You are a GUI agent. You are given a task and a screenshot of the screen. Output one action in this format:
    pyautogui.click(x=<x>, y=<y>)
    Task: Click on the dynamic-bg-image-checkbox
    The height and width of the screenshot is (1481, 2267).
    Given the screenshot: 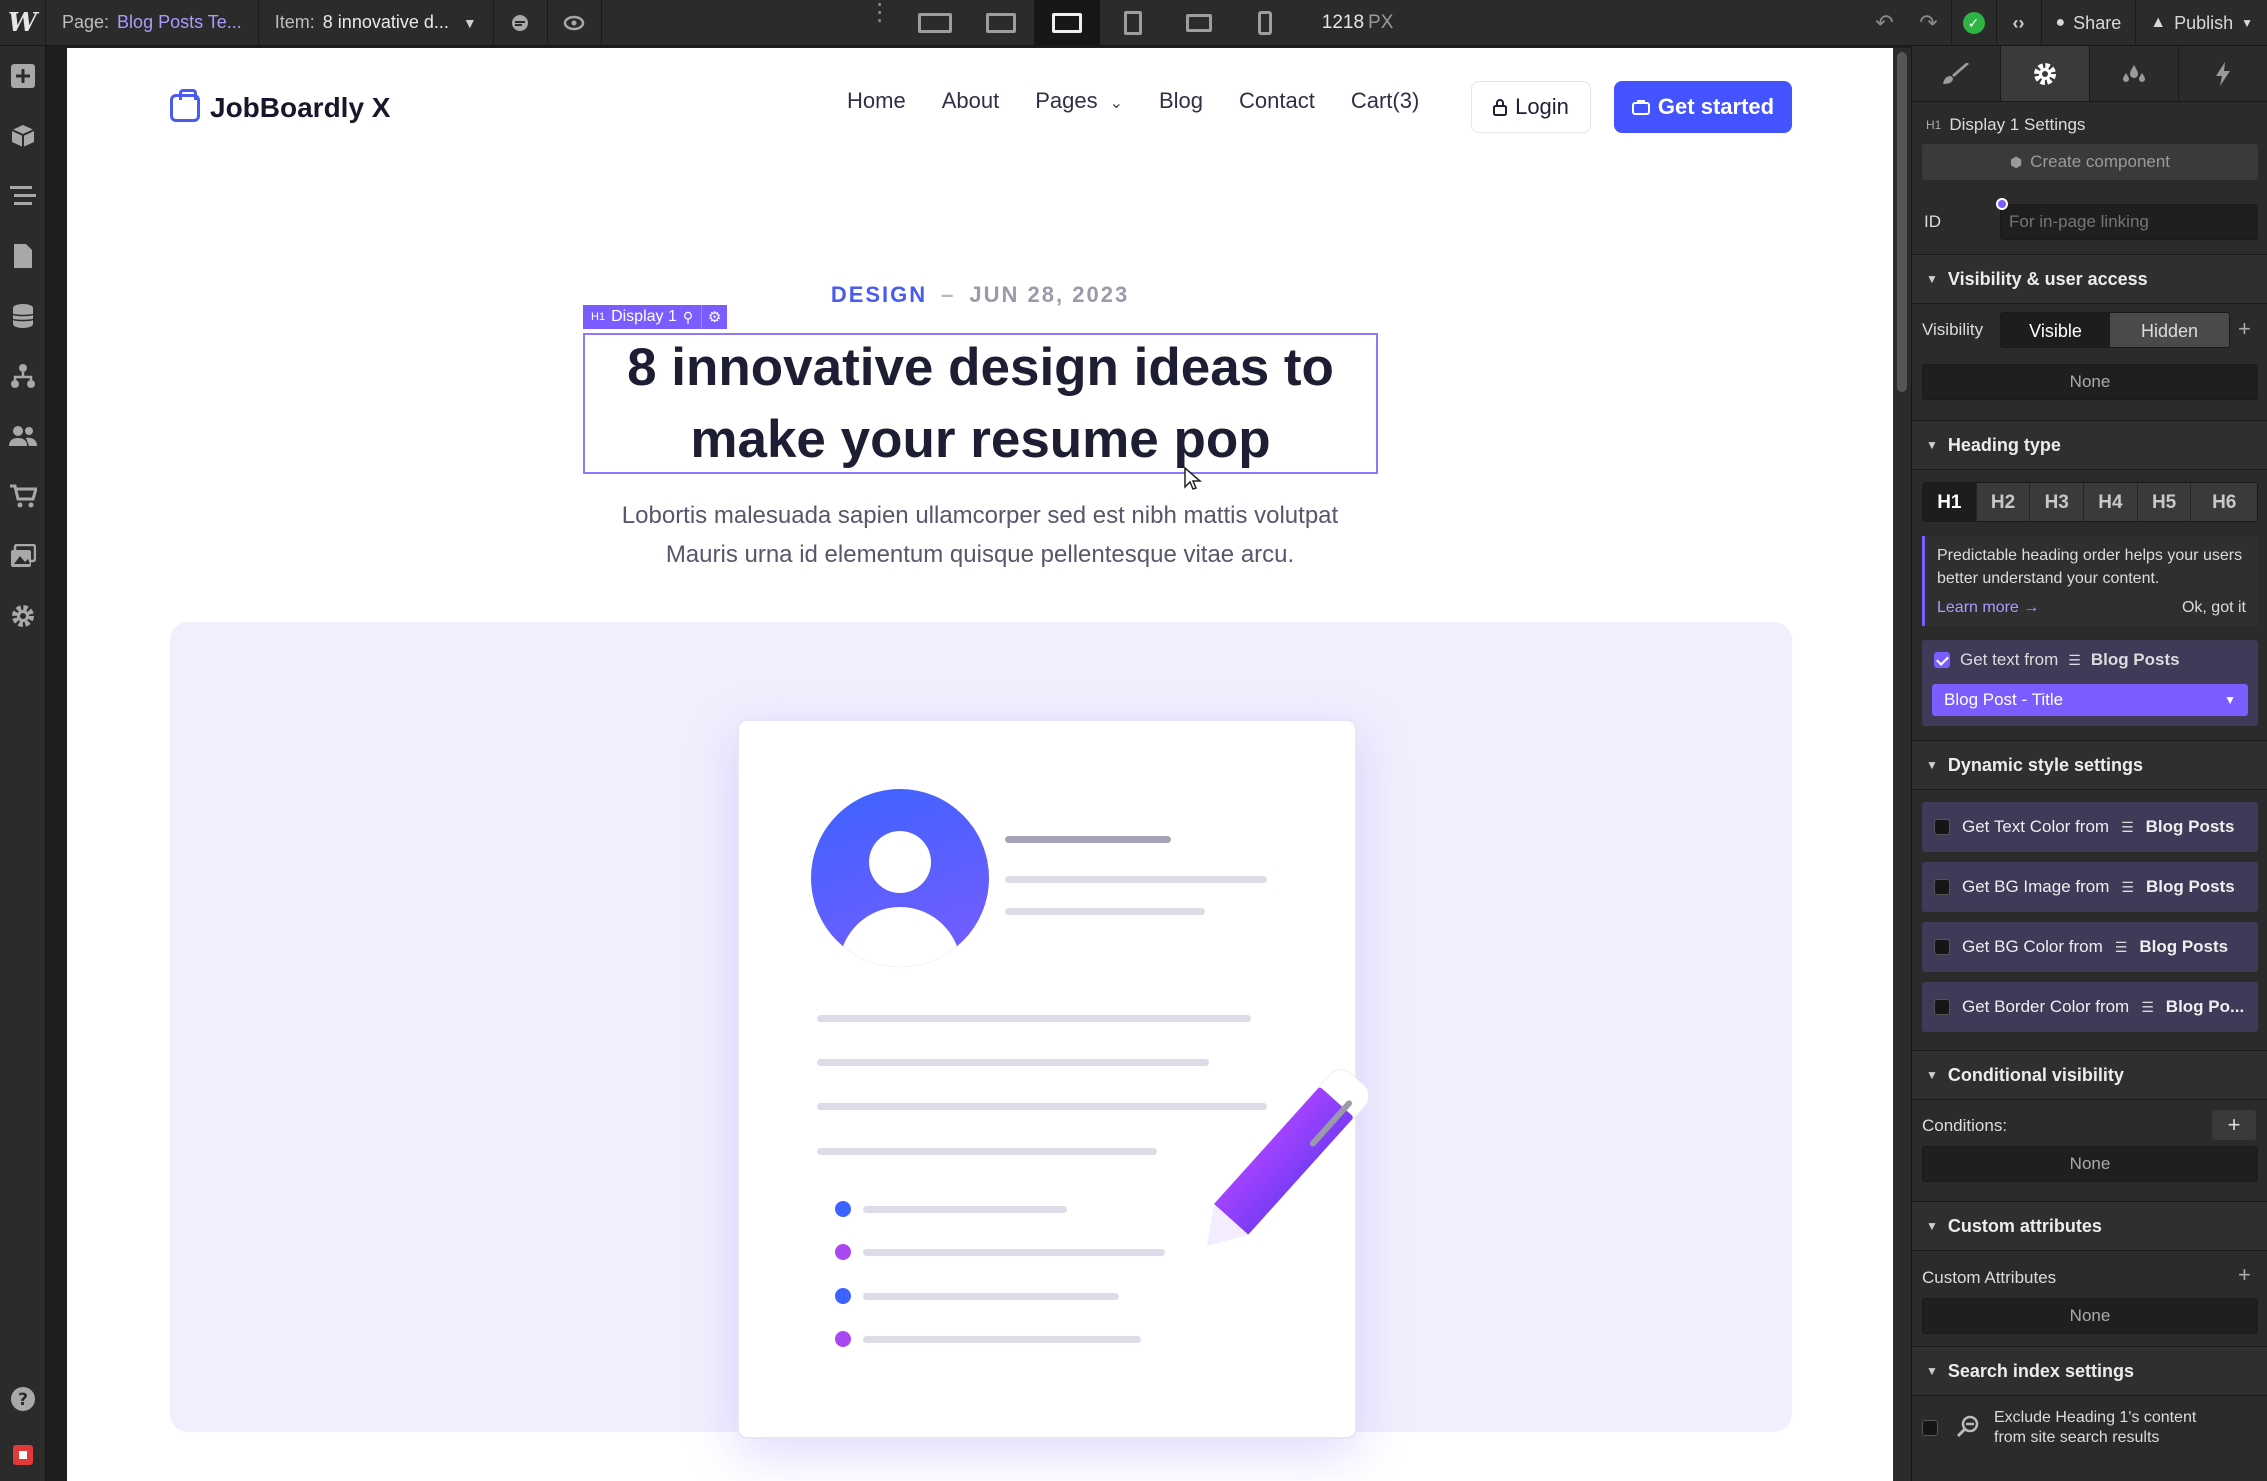 What is the action you would take?
    pyautogui.click(x=1942, y=887)
    